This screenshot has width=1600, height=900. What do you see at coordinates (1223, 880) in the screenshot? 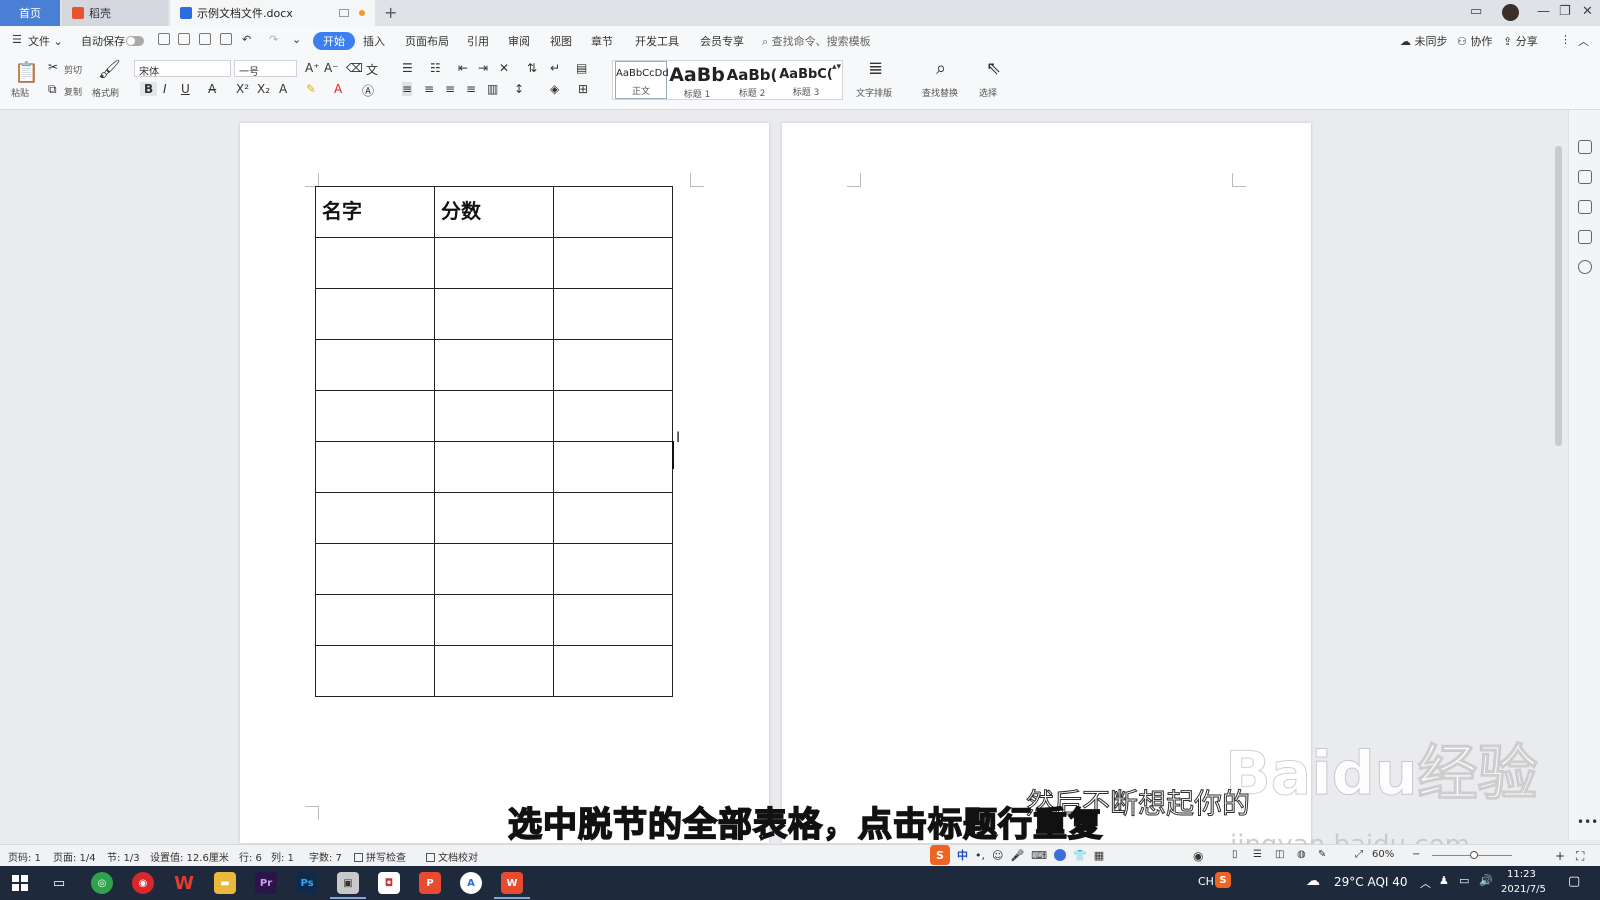
I see `sogou-tray-icon: S` at bounding box center [1223, 880].